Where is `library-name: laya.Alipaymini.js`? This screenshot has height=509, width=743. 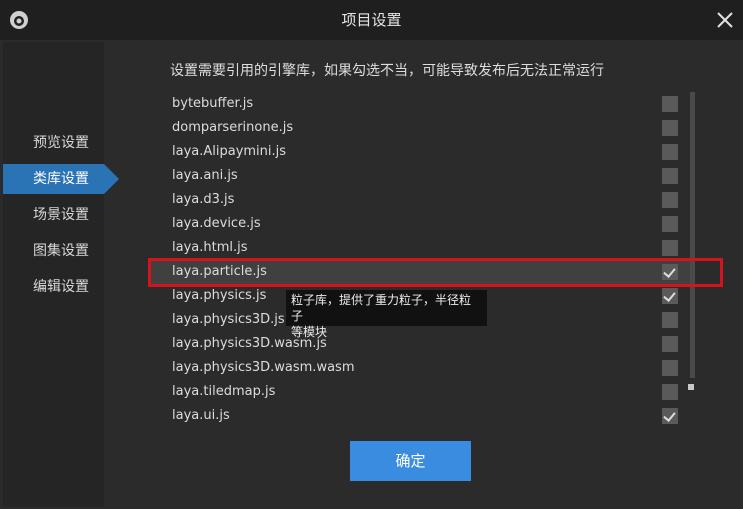
library-name: laya.Alipaymini.js is located at coordinates (229, 151).